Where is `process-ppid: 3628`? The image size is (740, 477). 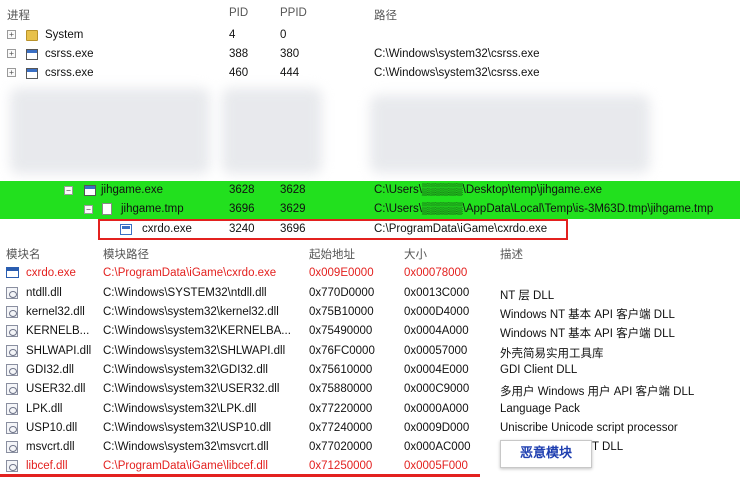
process-ppid: 3628 is located at coordinates (293, 190).